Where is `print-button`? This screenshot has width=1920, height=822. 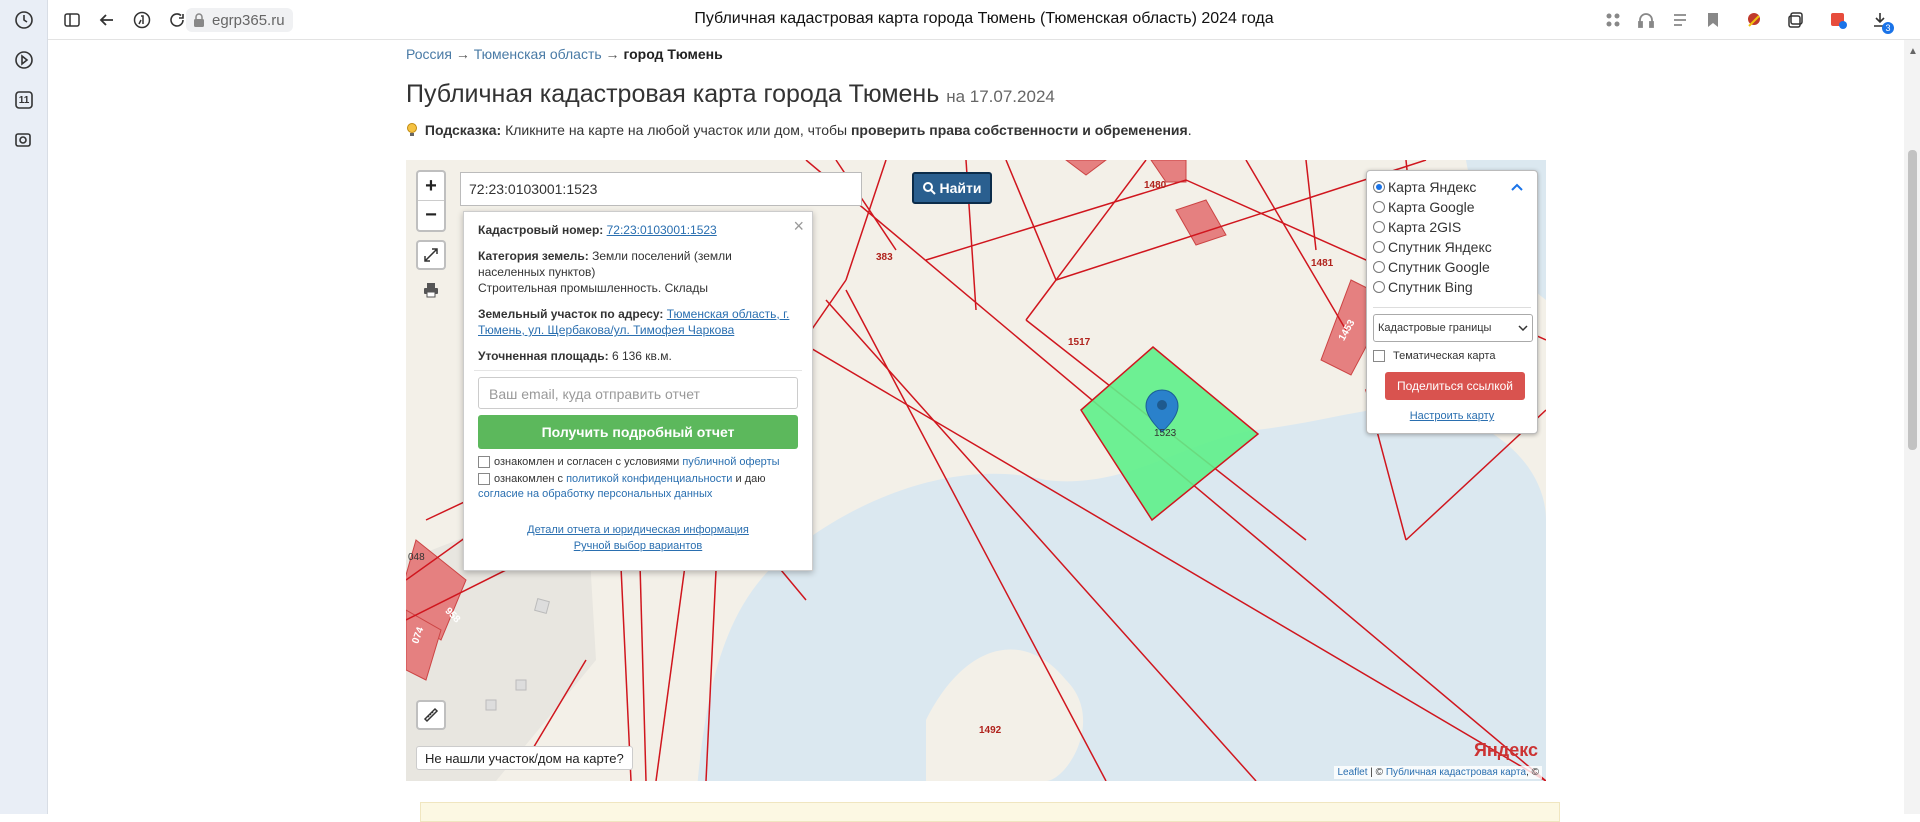
print-button is located at coordinates (431, 290).